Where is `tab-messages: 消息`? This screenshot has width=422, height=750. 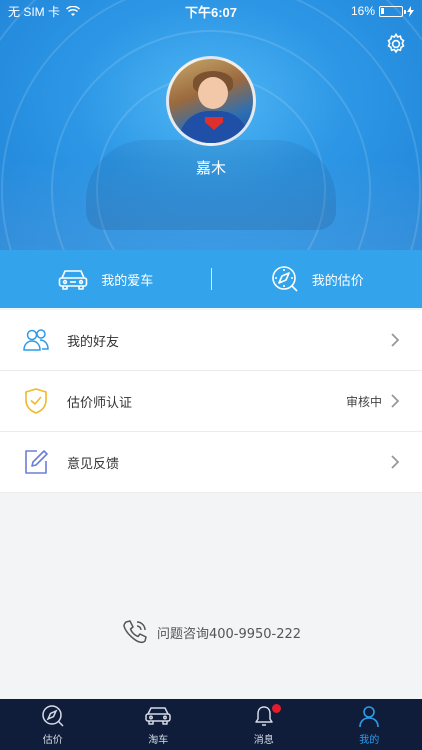 tab-messages: 消息 is located at coordinates (264, 724).